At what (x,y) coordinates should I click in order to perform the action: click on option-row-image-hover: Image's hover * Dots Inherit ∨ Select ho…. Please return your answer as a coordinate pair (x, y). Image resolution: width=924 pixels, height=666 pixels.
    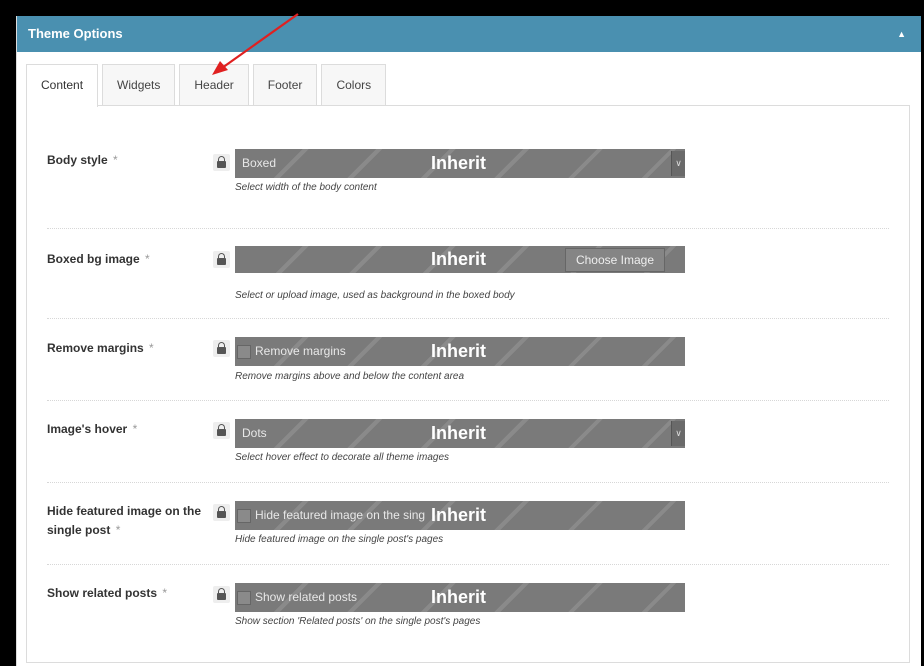
    Looking at the image, I should click on (468, 441).